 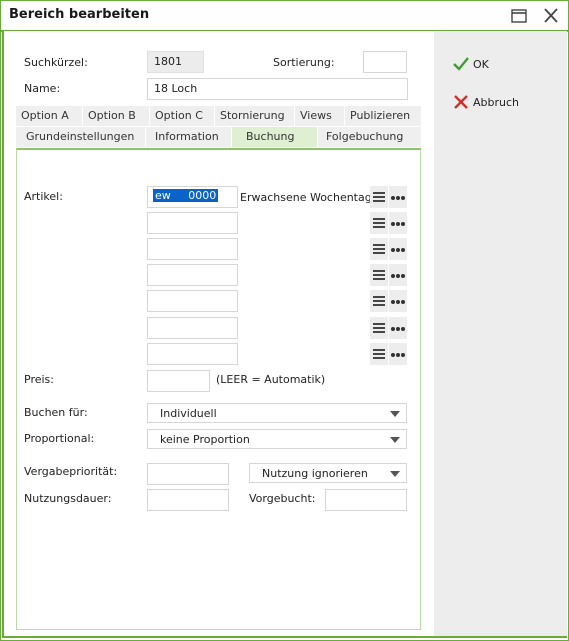 What do you see at coordinates (366, 500) in the screenshot?
I see `vorgebucht-field` at bounding box center [366, 500].